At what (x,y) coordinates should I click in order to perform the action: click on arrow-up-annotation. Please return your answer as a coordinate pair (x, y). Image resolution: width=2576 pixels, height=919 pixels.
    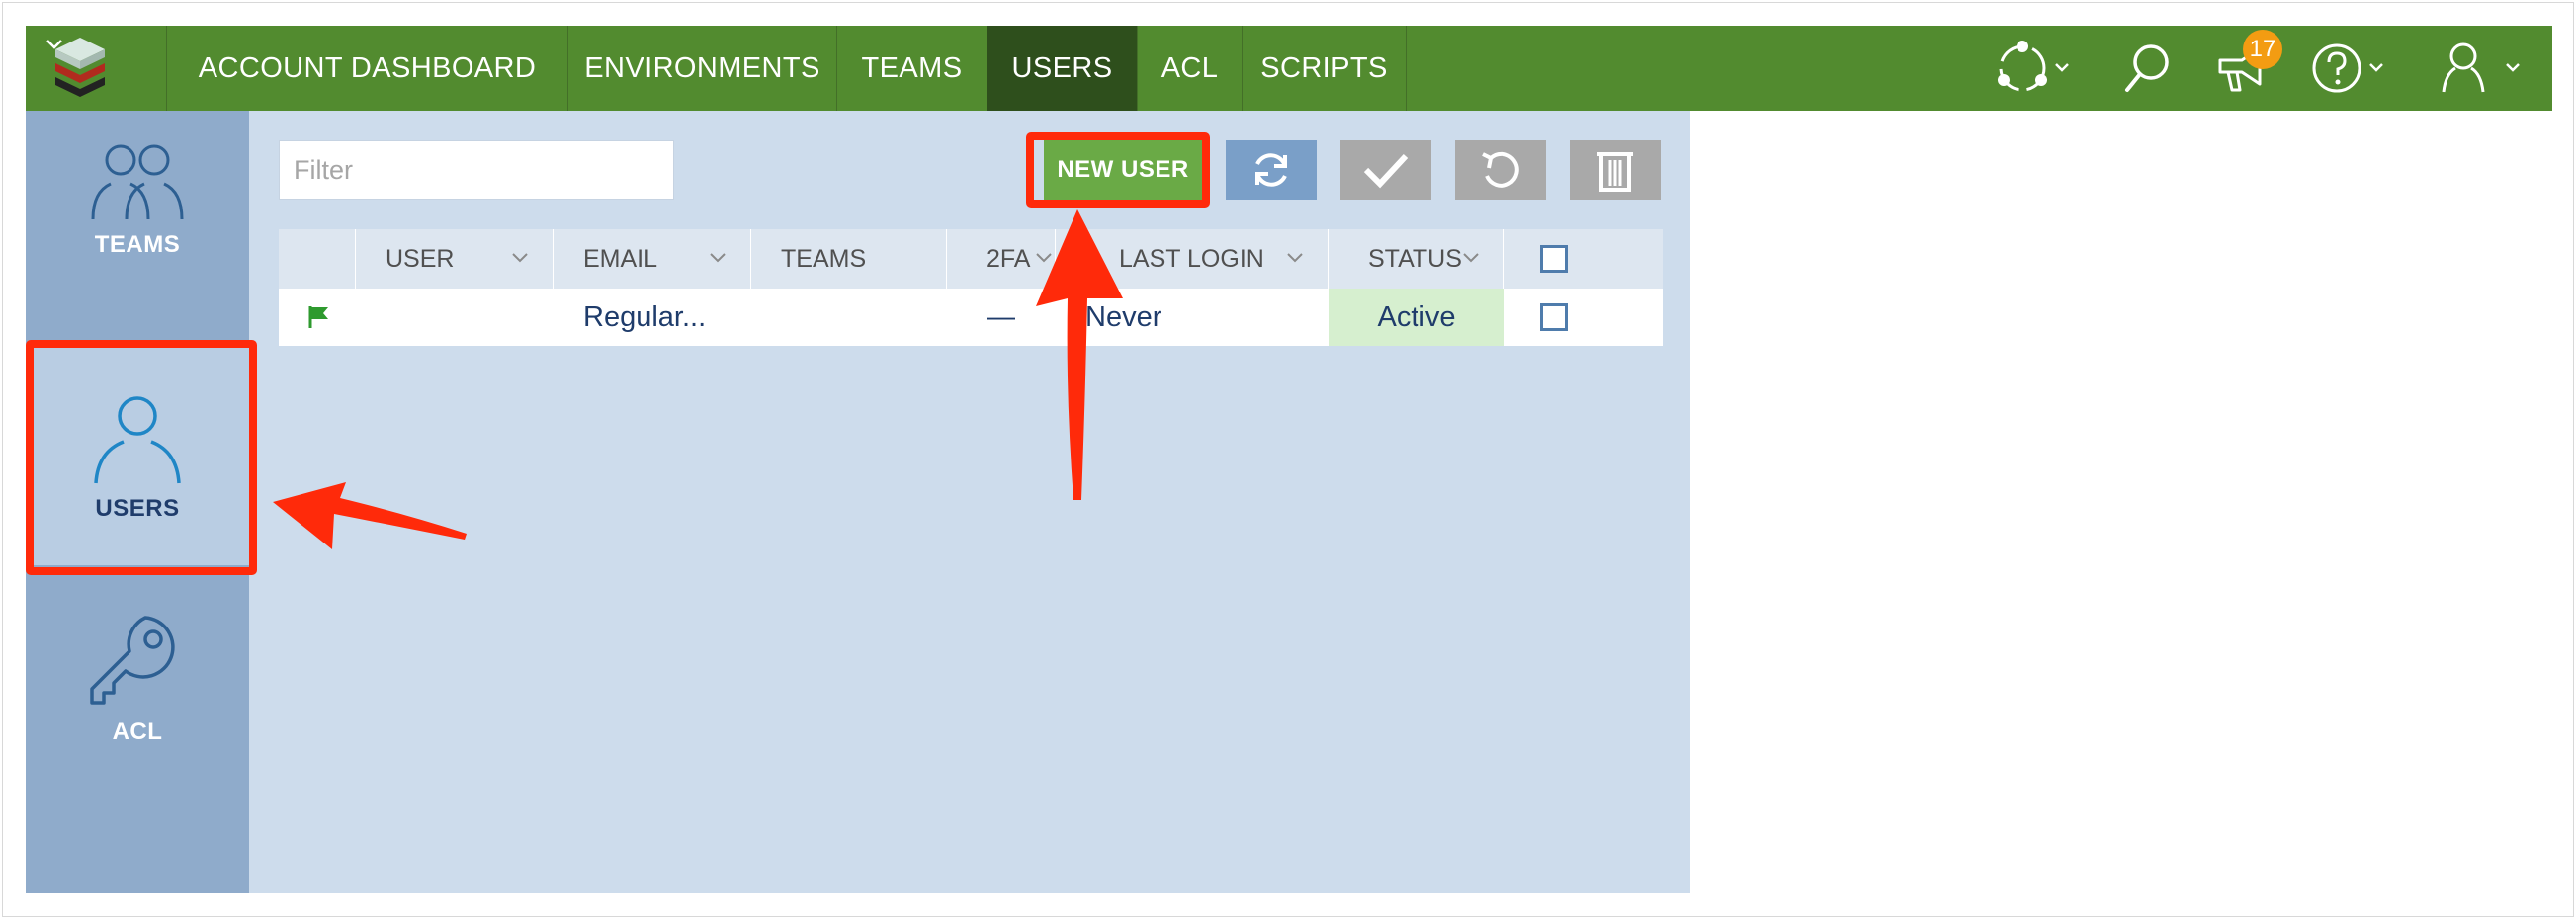
    Looking at the image, I should click on (1079, 354).